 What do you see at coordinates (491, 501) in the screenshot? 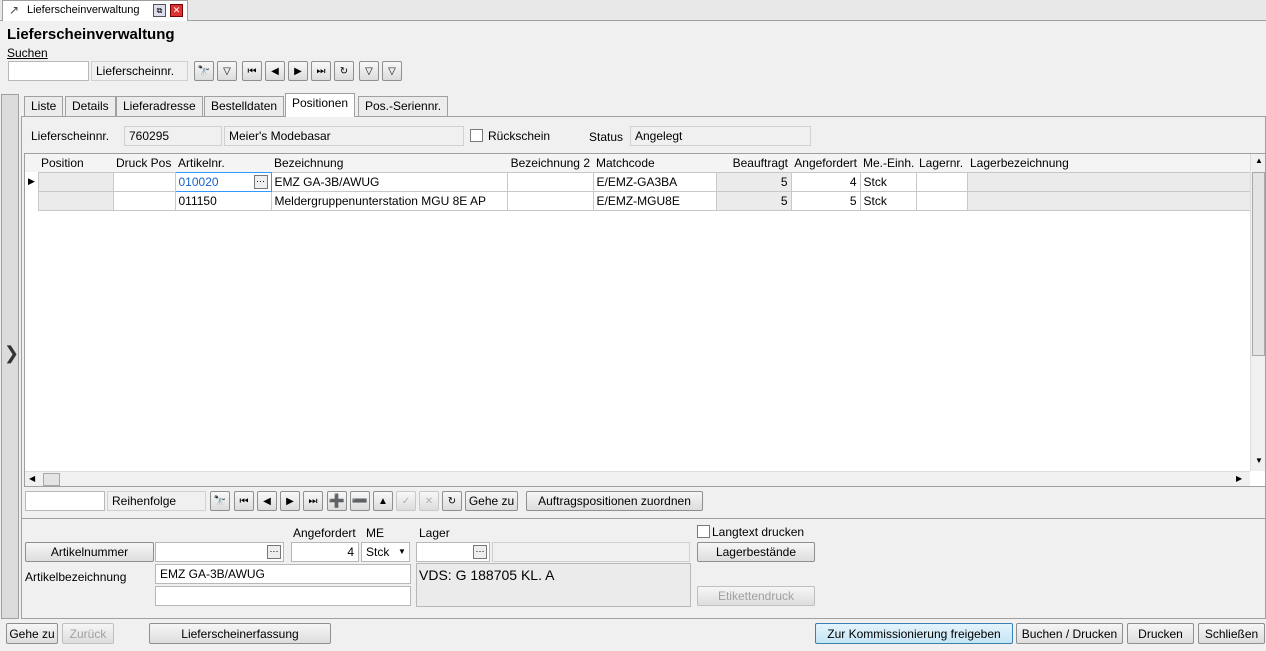
I see `gehe-zu-grid-button: Gehe zu` at bounding box center [491, 501].